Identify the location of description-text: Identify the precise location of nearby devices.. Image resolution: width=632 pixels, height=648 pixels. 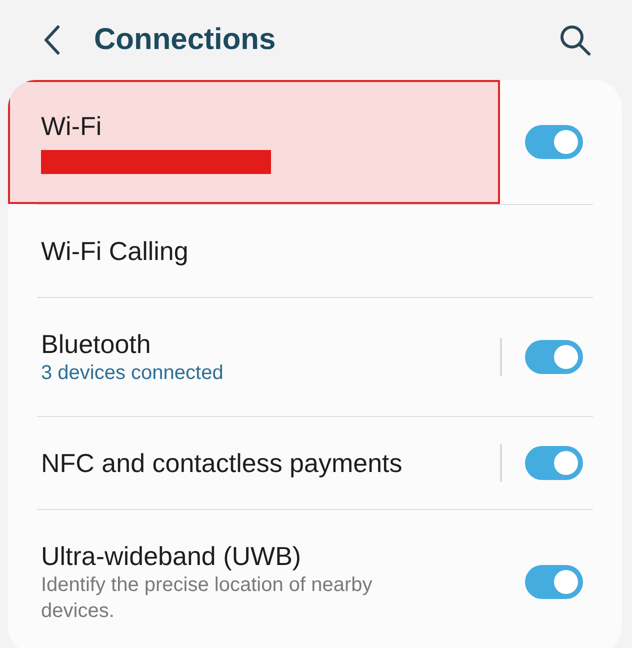
(207, 598).